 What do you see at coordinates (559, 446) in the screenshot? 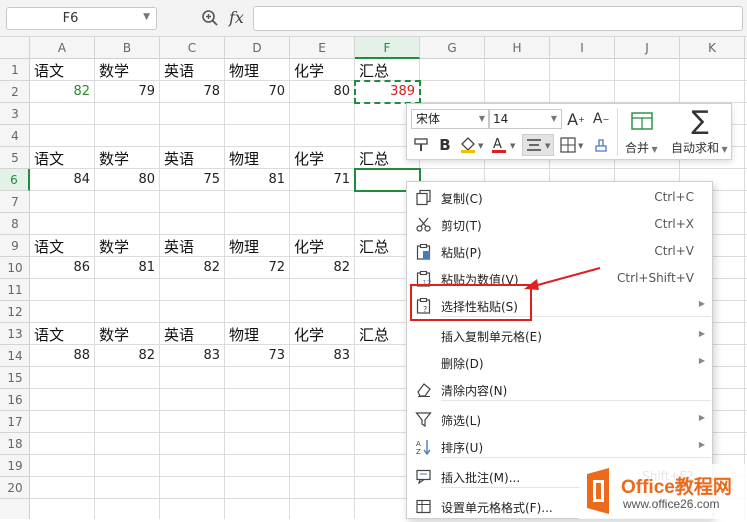
I see `menu-item-sort: A Z 排序(U) ▶` at bounding box center [559, 446].